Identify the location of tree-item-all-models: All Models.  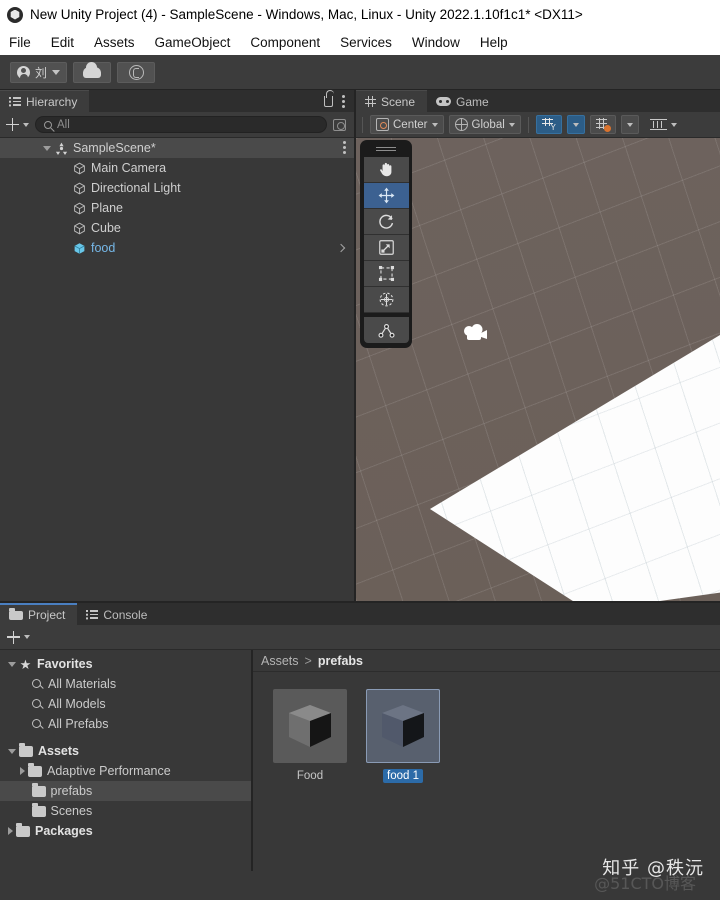
(125, 704).